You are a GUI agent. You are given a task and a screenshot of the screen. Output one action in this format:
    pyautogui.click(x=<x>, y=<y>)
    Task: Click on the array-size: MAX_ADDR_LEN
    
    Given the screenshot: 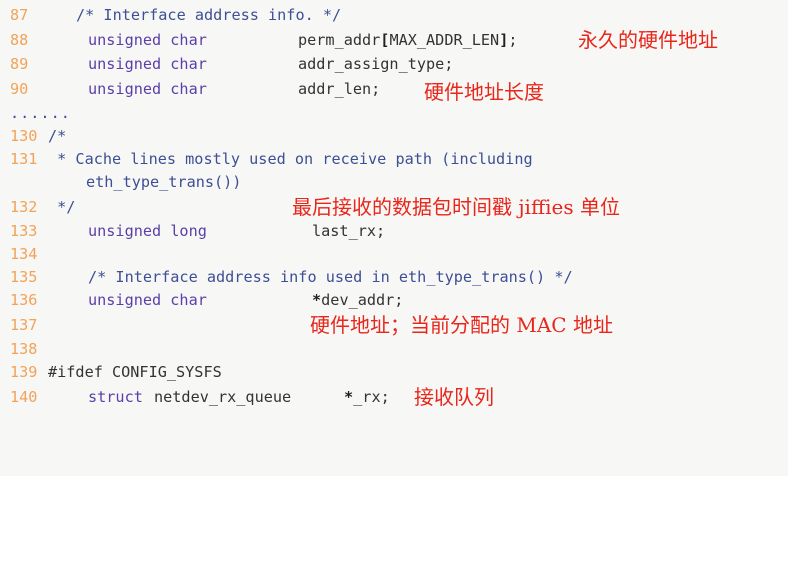 What is the action you would take?
    pyautogui.click(x=444, y=40)
    